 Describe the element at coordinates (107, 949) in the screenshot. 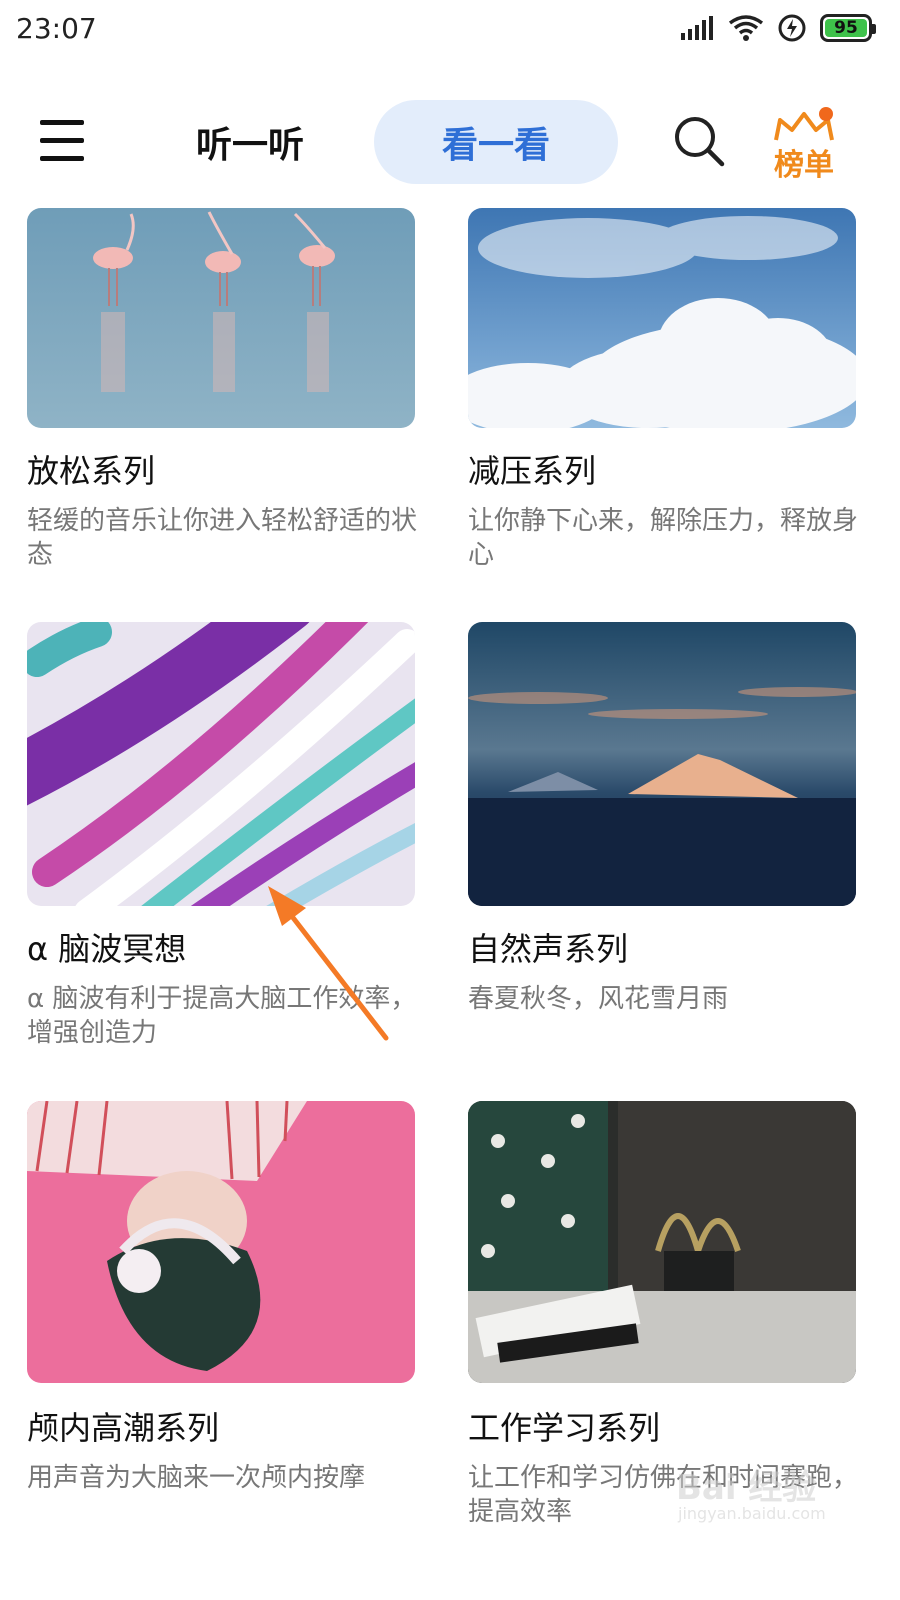

I see `card-title: α 脑波冥想` at that location.